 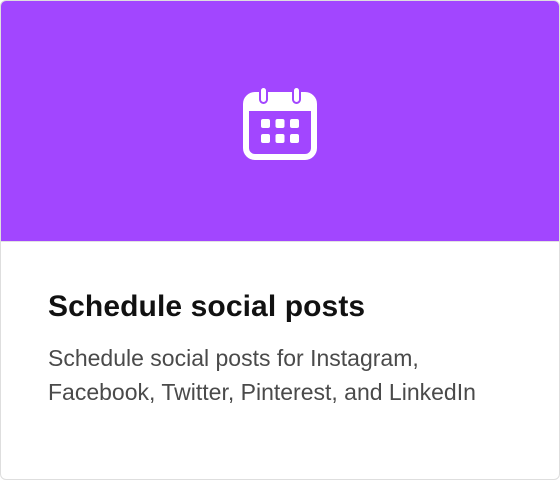 What do you see at coordinates (233, 358) in the screenshot?
I see `card-description-line-1: Schedule social posts for Instagram,` at bounding box center [233, 358].